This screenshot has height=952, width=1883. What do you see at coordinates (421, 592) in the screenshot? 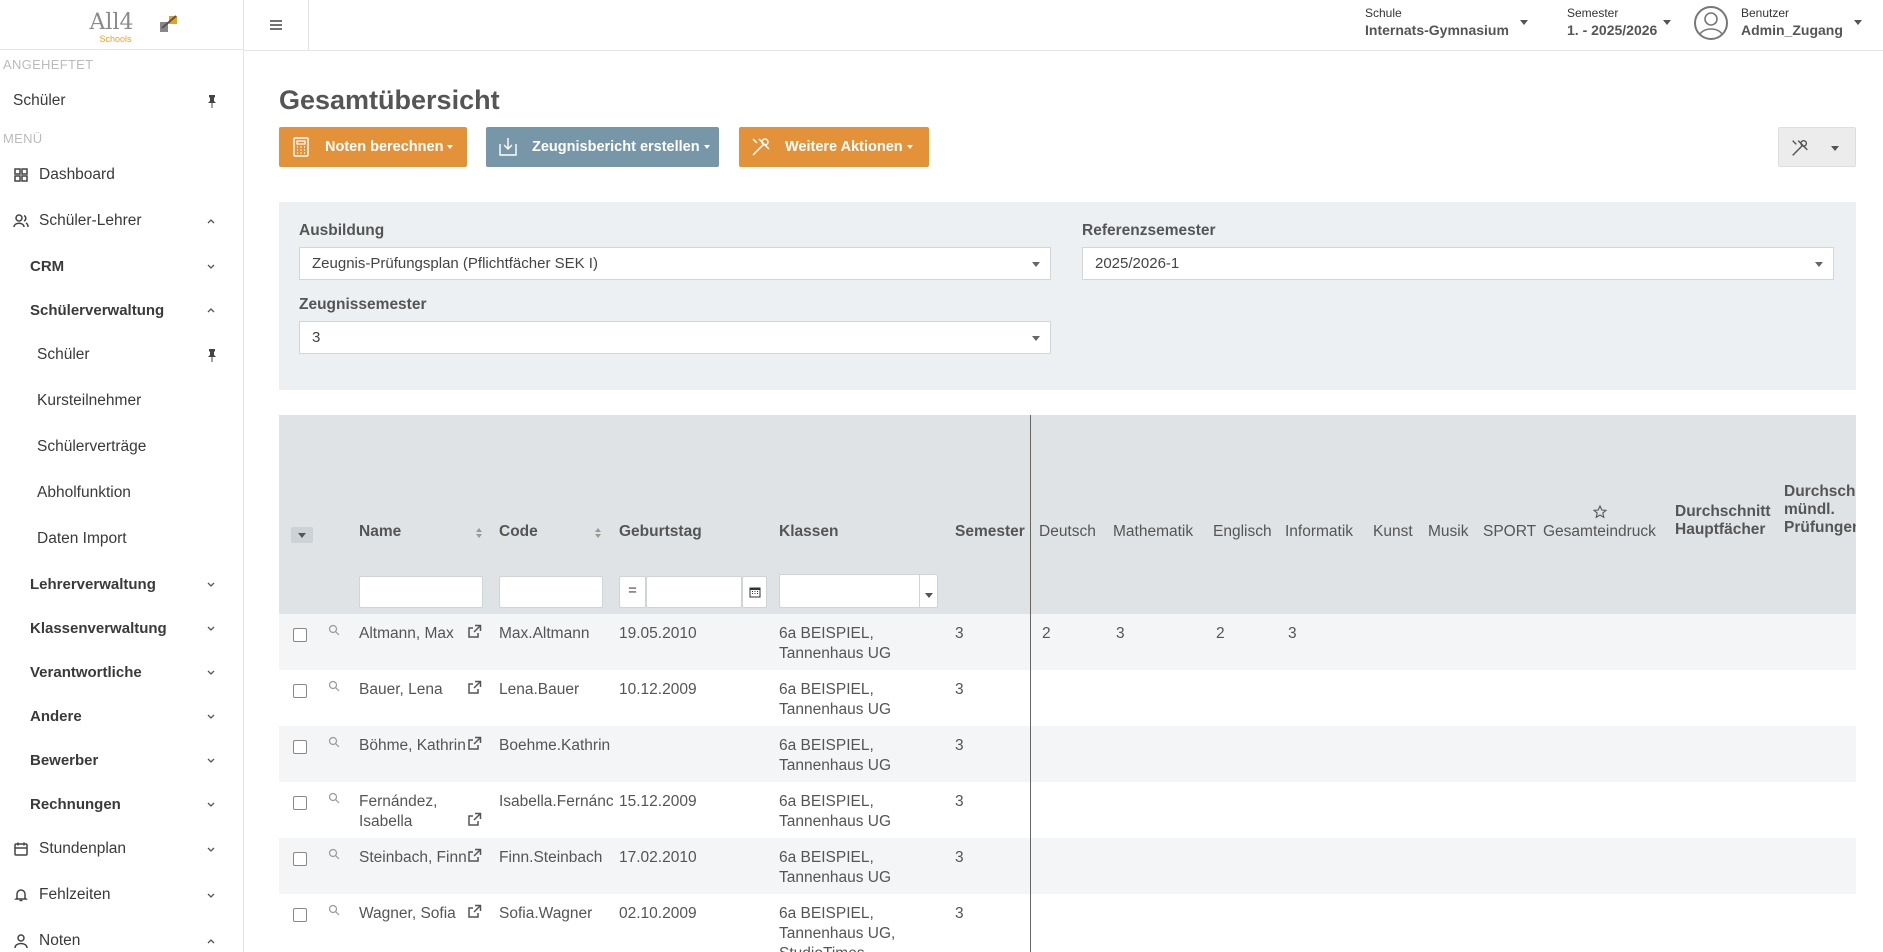
I see `name-filter-input` at bounding box center [421, 592].